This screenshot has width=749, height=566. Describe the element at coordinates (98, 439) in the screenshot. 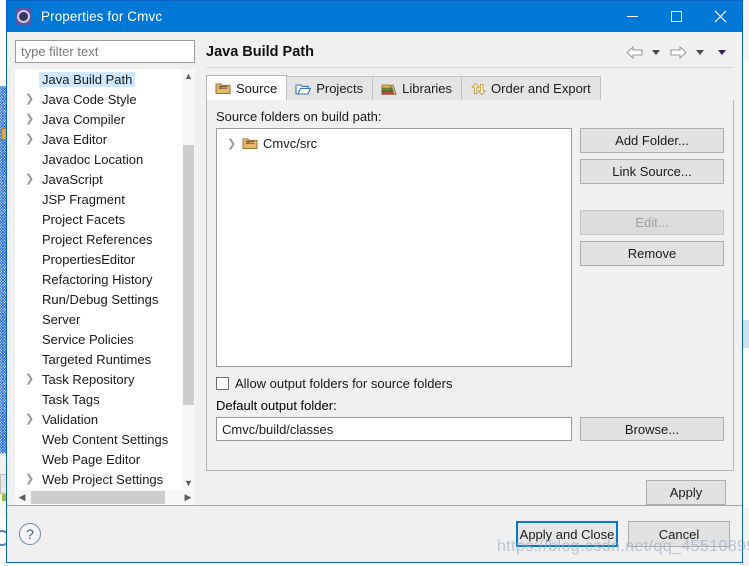

I see `sidebar-item-web-content-settings: Web Content Settings` at that location.